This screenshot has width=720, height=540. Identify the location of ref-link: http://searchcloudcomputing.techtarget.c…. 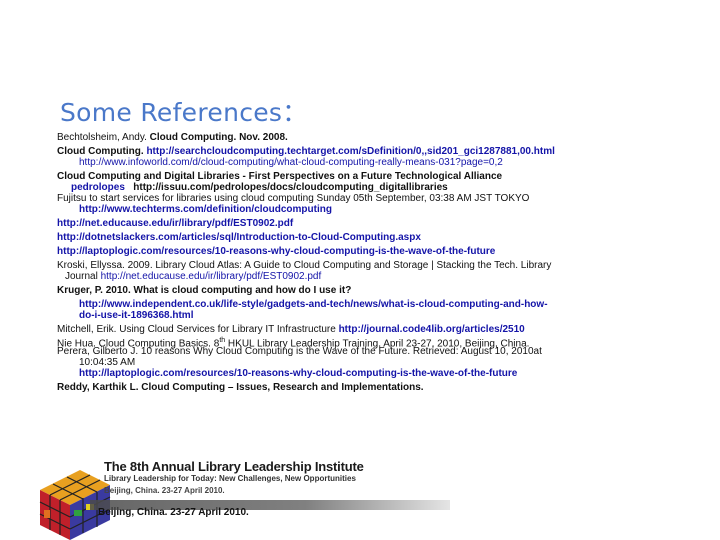
(350, 151).